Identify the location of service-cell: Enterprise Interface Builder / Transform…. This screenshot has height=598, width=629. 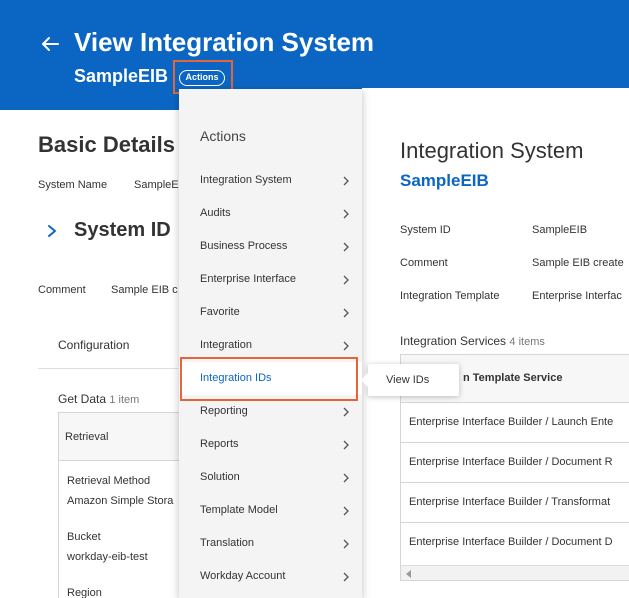
(510, 502).